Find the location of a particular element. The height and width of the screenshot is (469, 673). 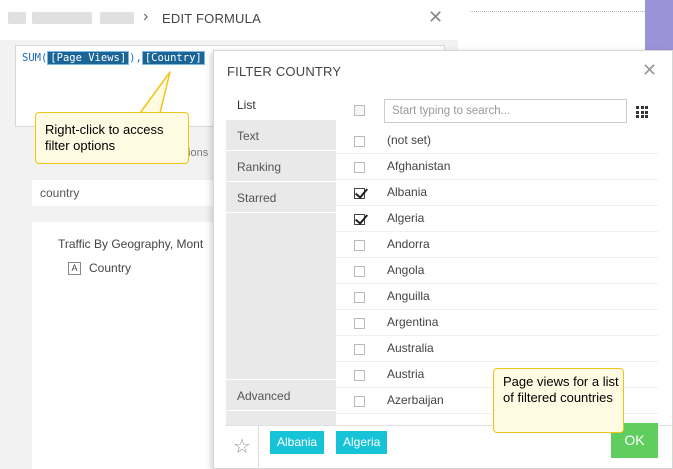

selected-chip-algeria: Algeria is located at coordinates (362, 442).